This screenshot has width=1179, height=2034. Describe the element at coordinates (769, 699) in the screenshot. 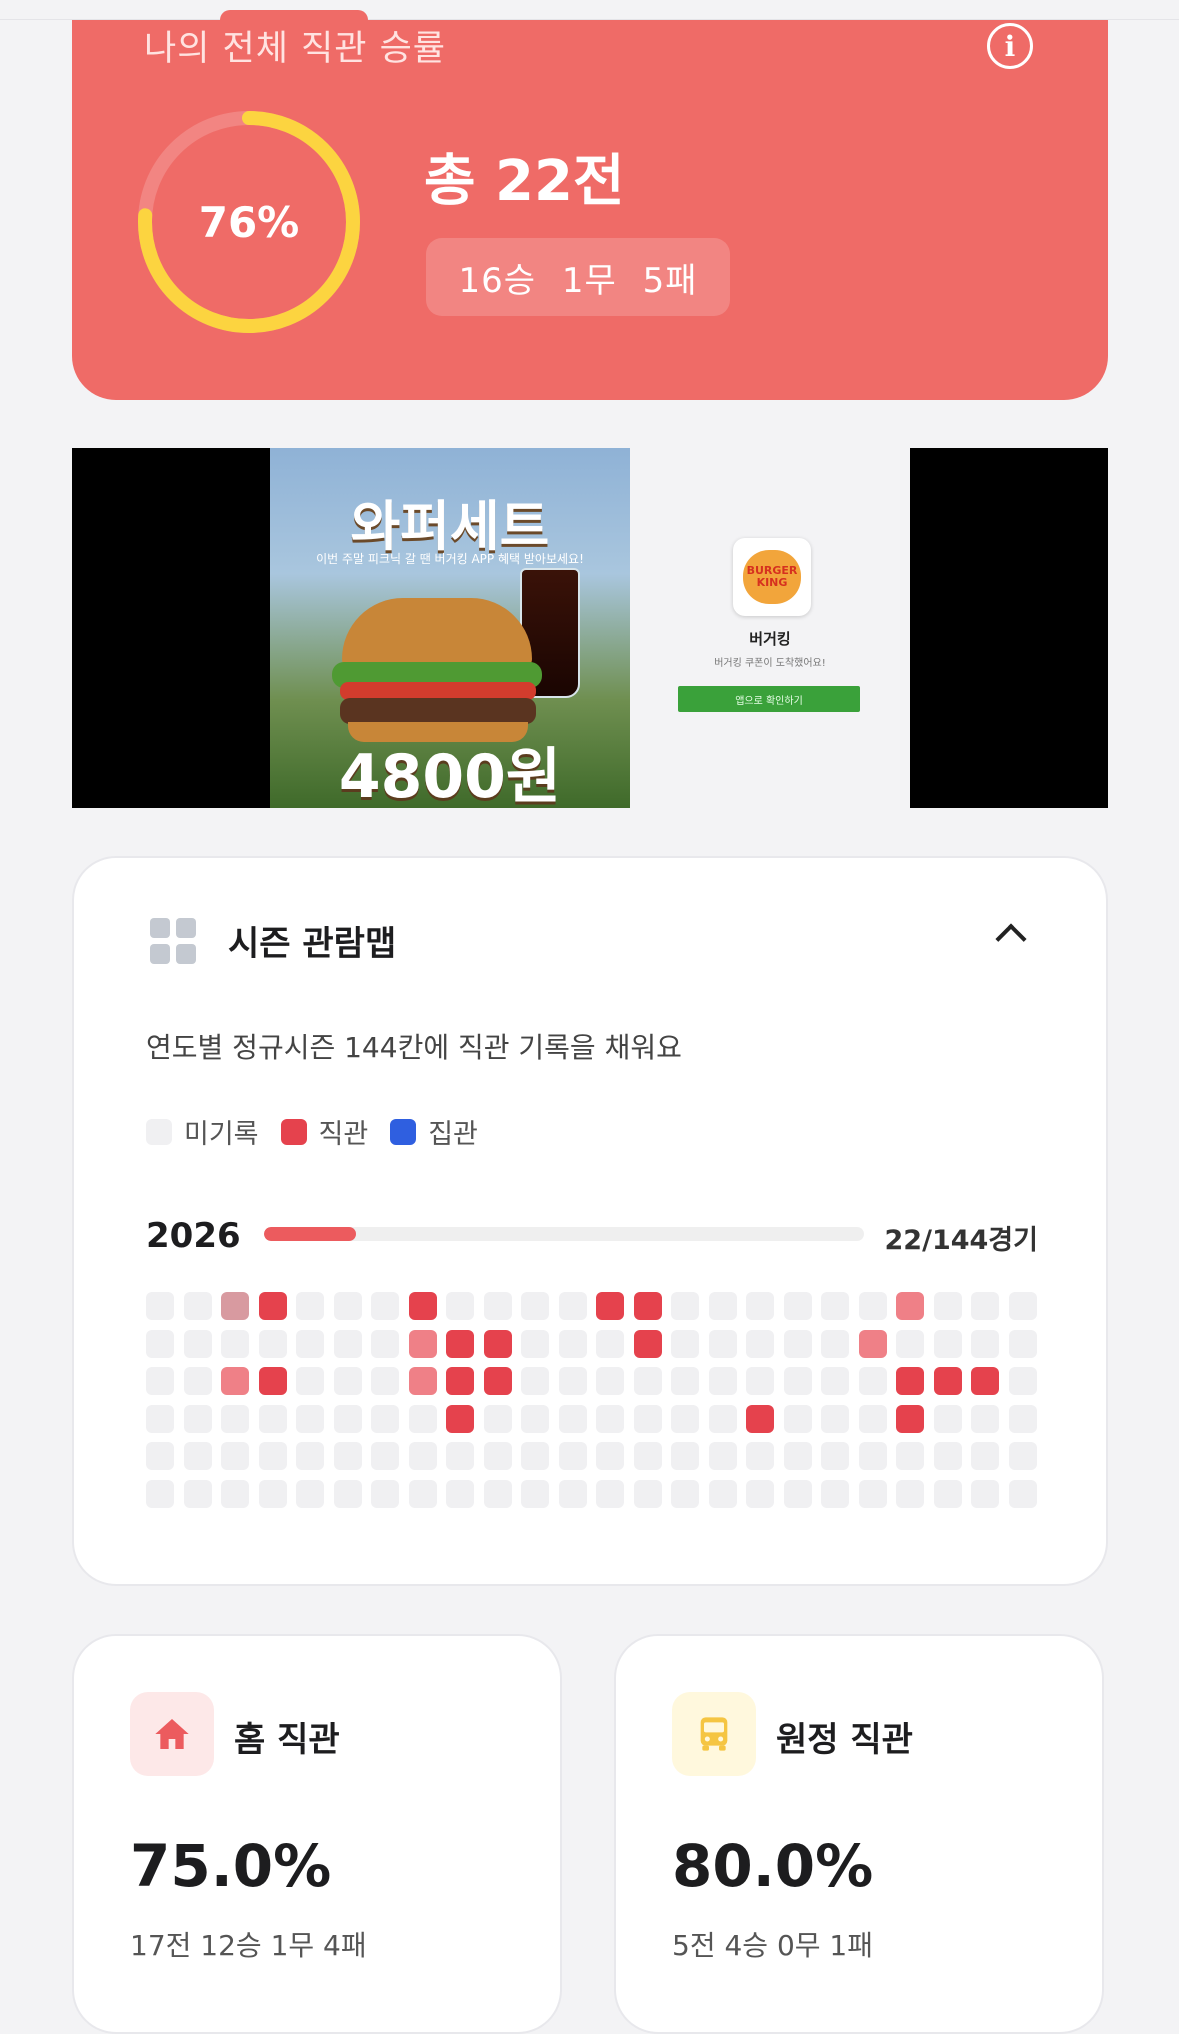

I see `open-app-button: 앱으로 확인하기` at that location.